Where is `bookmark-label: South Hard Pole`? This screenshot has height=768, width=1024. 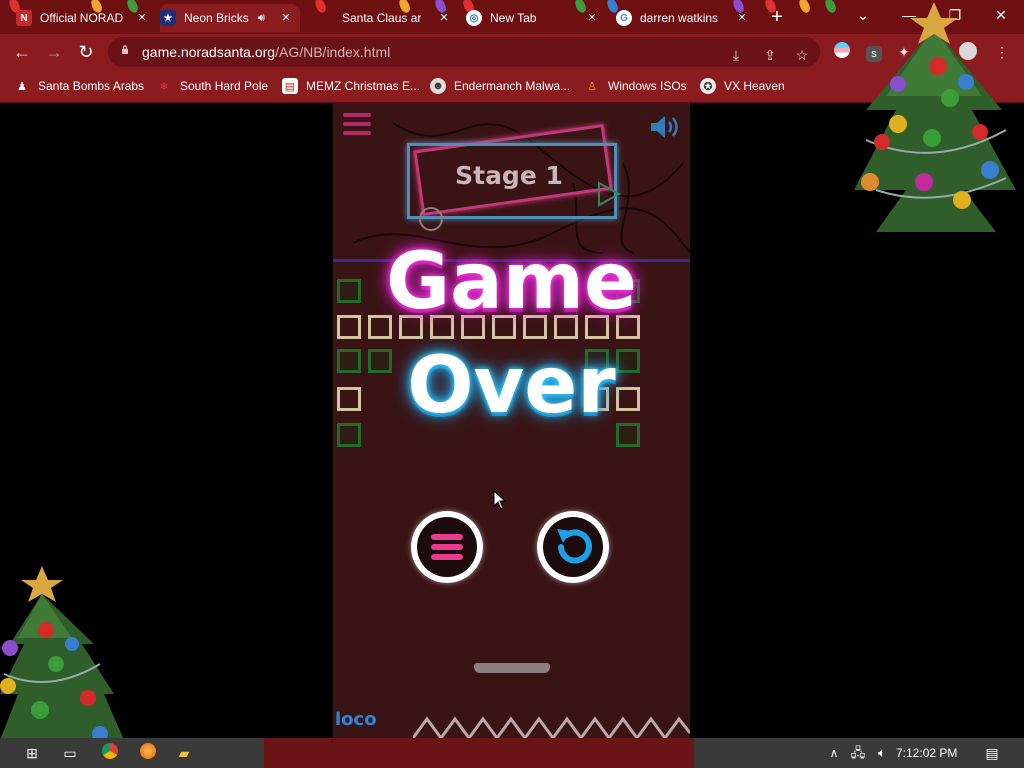
bookmark-label: South Hard Pole is located at coordinates (224, 86).